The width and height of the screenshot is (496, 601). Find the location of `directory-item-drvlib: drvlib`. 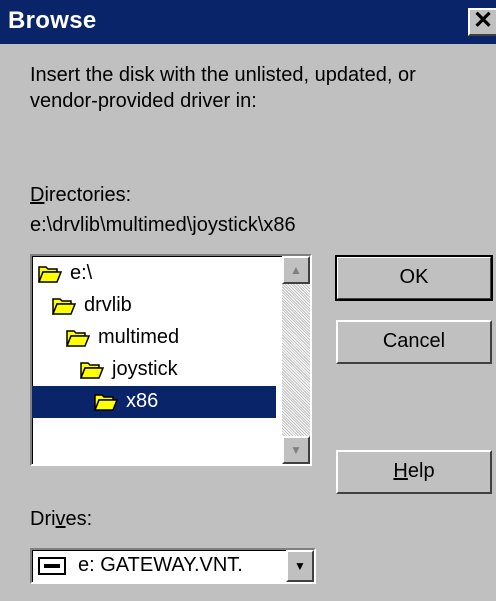

directory-item-drvlib: drvlib is located at coordinates (153, 306).